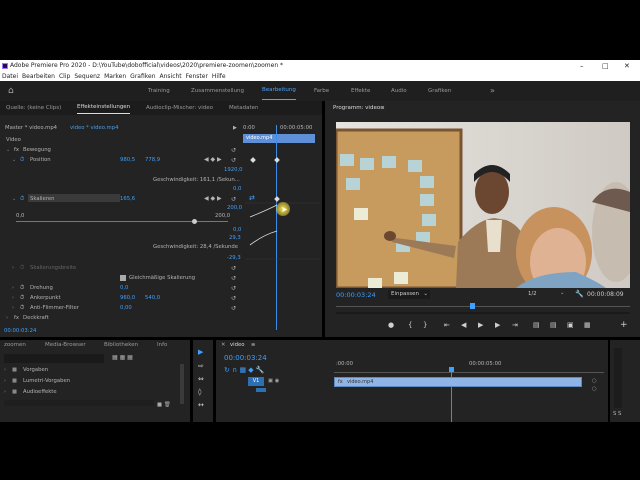  Describe the element at coordinates (399, 91) in the screenshot. I see `workspace-audio: Audio` at that location.